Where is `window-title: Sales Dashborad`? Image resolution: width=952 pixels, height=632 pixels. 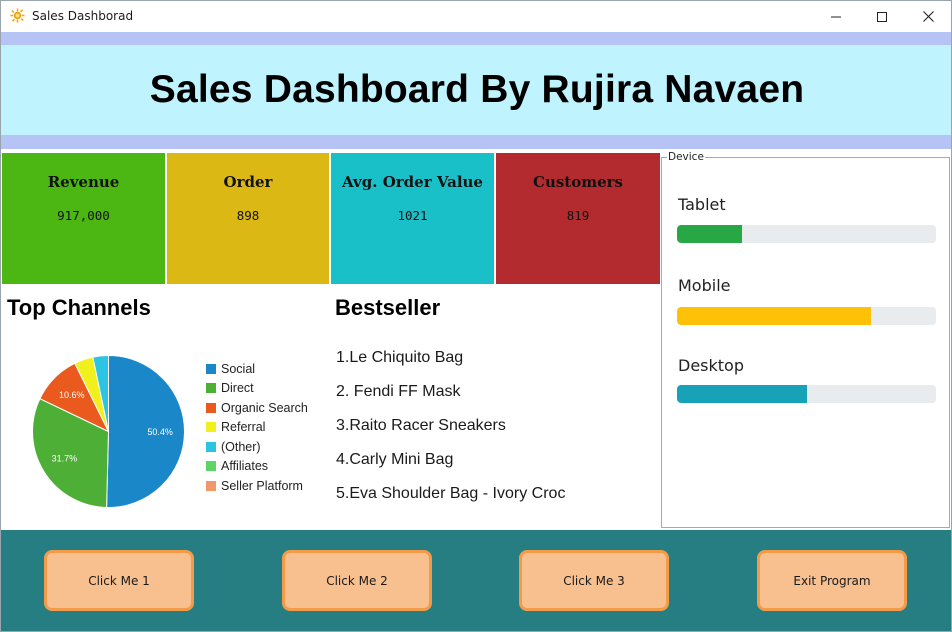
window-title: Sales Dashborad is located at coordinates (83, 16).